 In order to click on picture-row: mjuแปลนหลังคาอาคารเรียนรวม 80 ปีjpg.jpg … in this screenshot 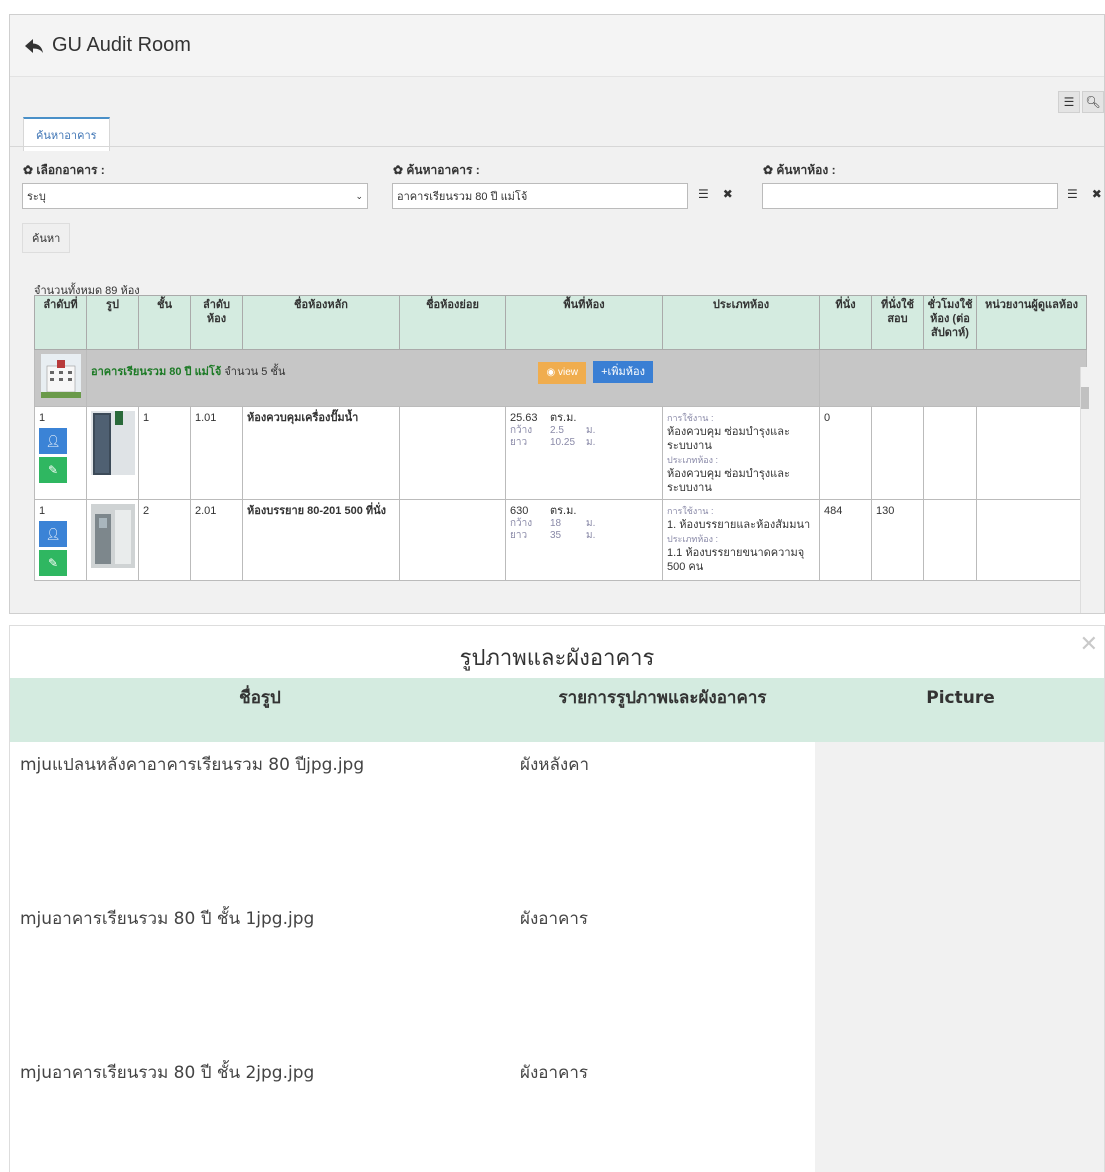, I will do `click(557, 819)`.